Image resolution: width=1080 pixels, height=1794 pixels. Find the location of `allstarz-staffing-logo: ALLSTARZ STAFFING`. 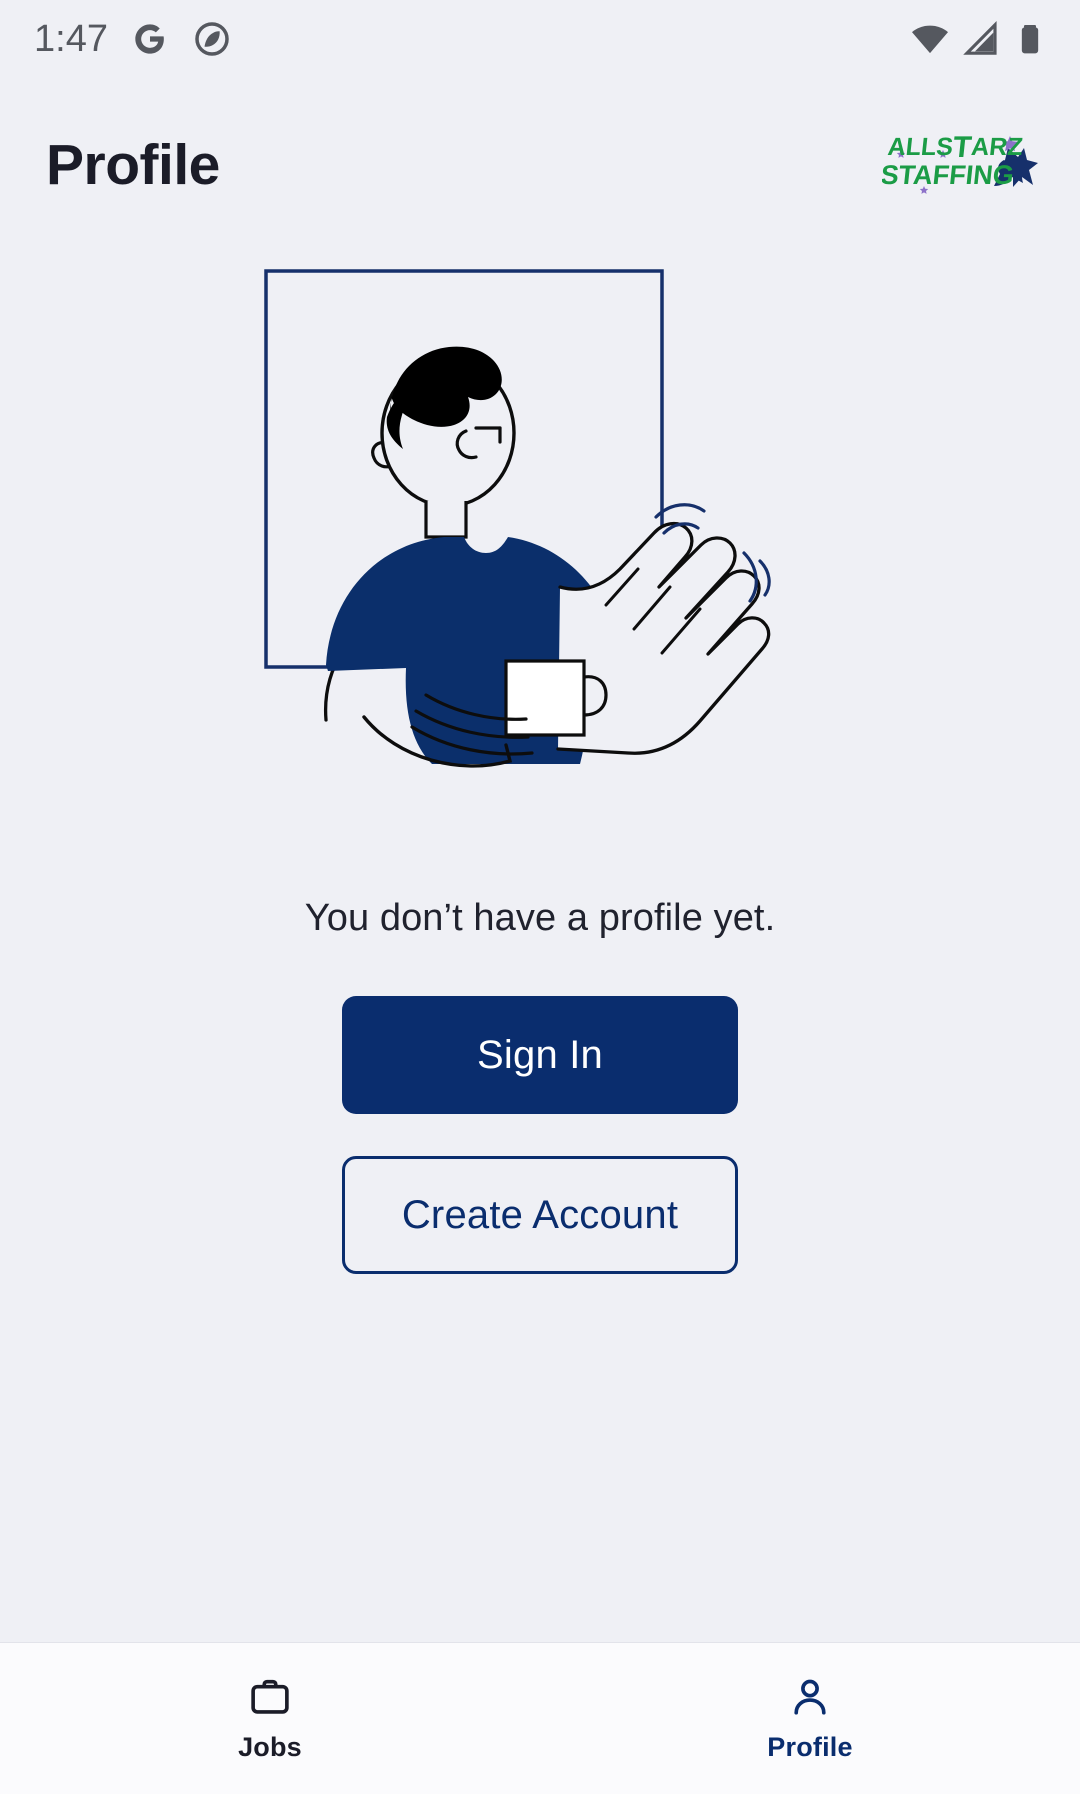

allstarz-staffing-logo: ALLSTARZ STAFFING is located at coordinates (960, 166).